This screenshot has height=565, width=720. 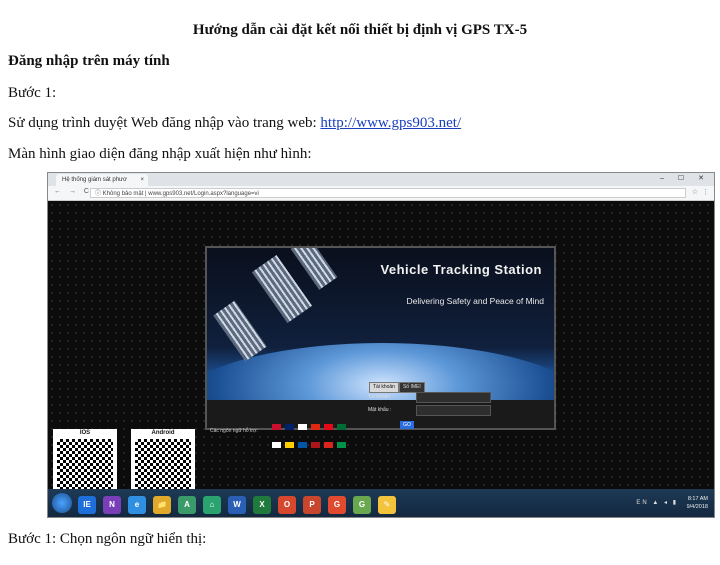 What do you see at coordinates (390, 123) in the screenshot?
I see `gps903-link: http://www.gps903.net/` at bounding box center [390, 123].